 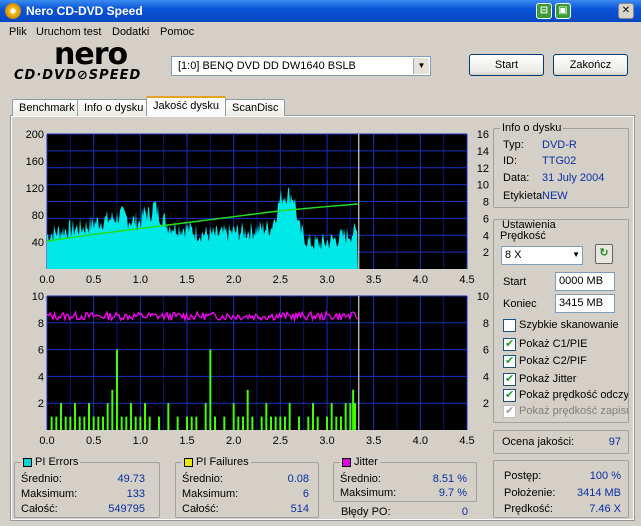 What do you see at coordinates (326, 441) in the screenshot?
I see `chart2-x-tick-label: 3.0` at bounding box center [326, 441].